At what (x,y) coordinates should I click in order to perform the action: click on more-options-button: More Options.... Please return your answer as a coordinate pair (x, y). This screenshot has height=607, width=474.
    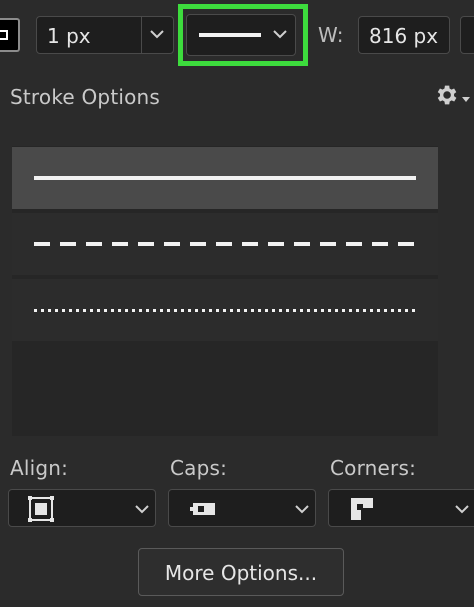
    Looking at the image, I should click on (241, 572).